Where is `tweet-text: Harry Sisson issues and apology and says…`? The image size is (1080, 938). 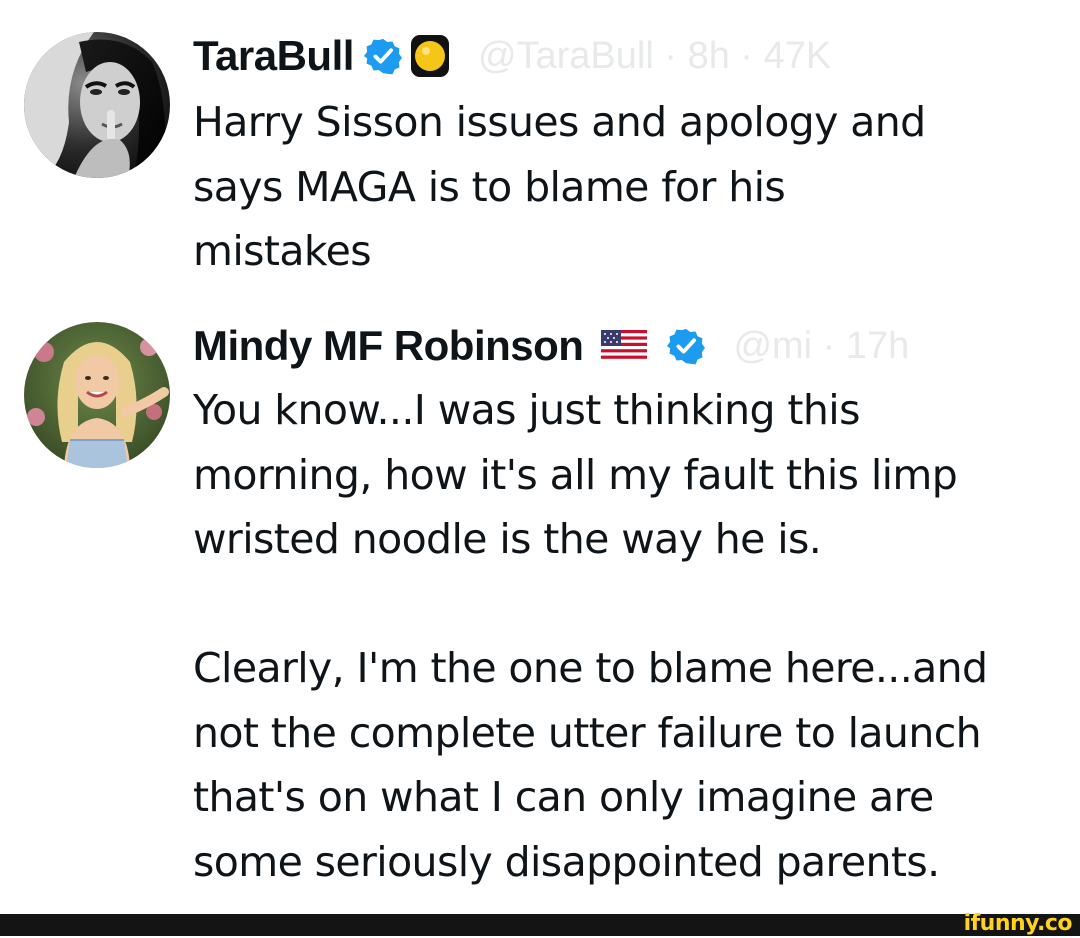
tweet-text: Harry Sisson issues and apology and says… is located at coordinates (559, 186).